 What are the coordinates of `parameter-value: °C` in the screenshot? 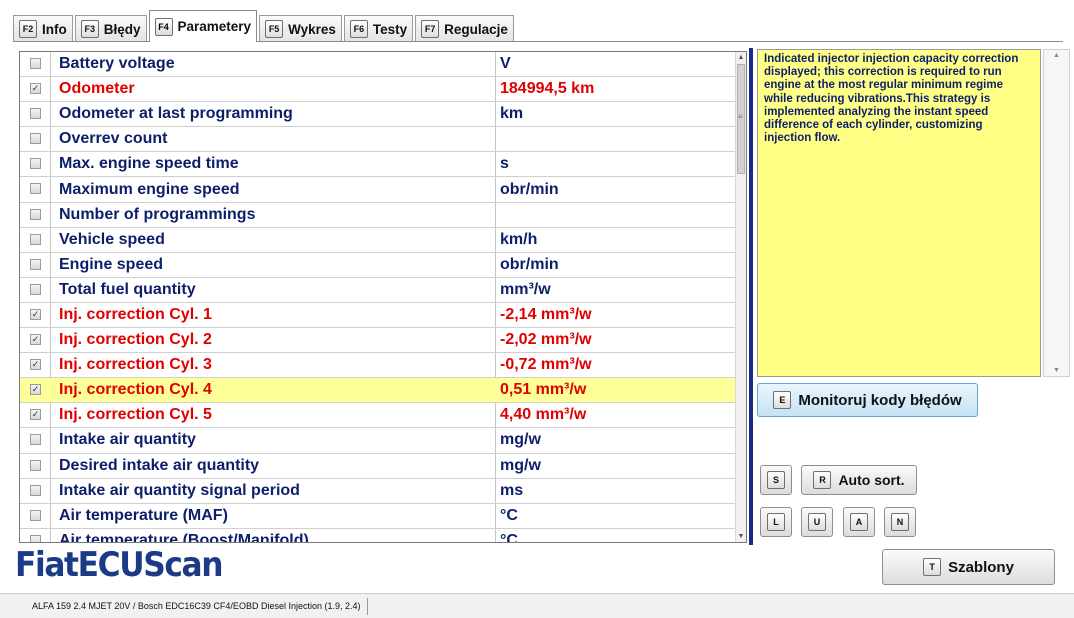 It's located at (509, 537).